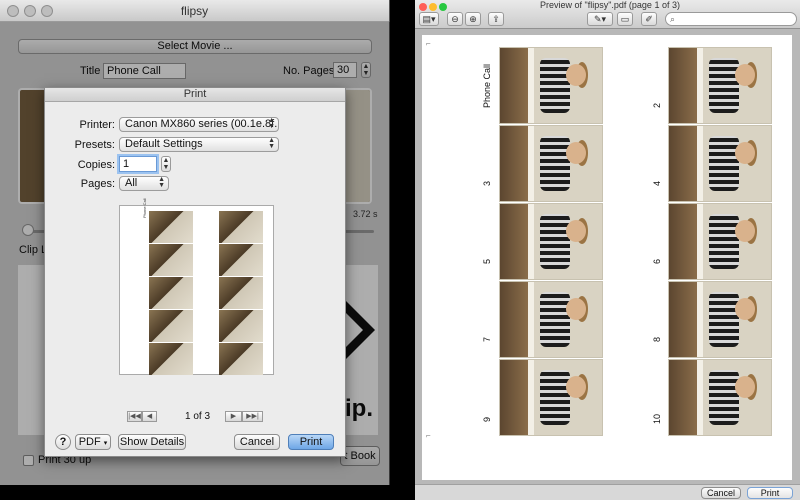  Describe the element at coordinates (770, 493) in the screenshot. I see `preview-print-button: Print` at that location.